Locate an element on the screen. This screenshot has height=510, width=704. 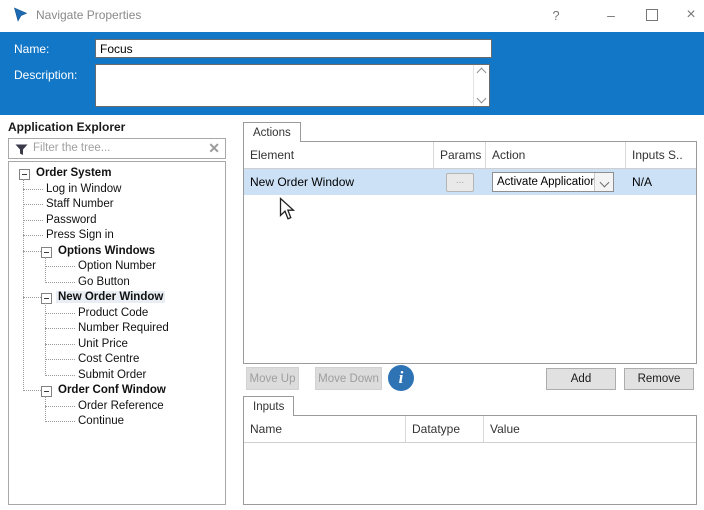
tree-node-label: Log in Window is located at coordinates (84, 188).